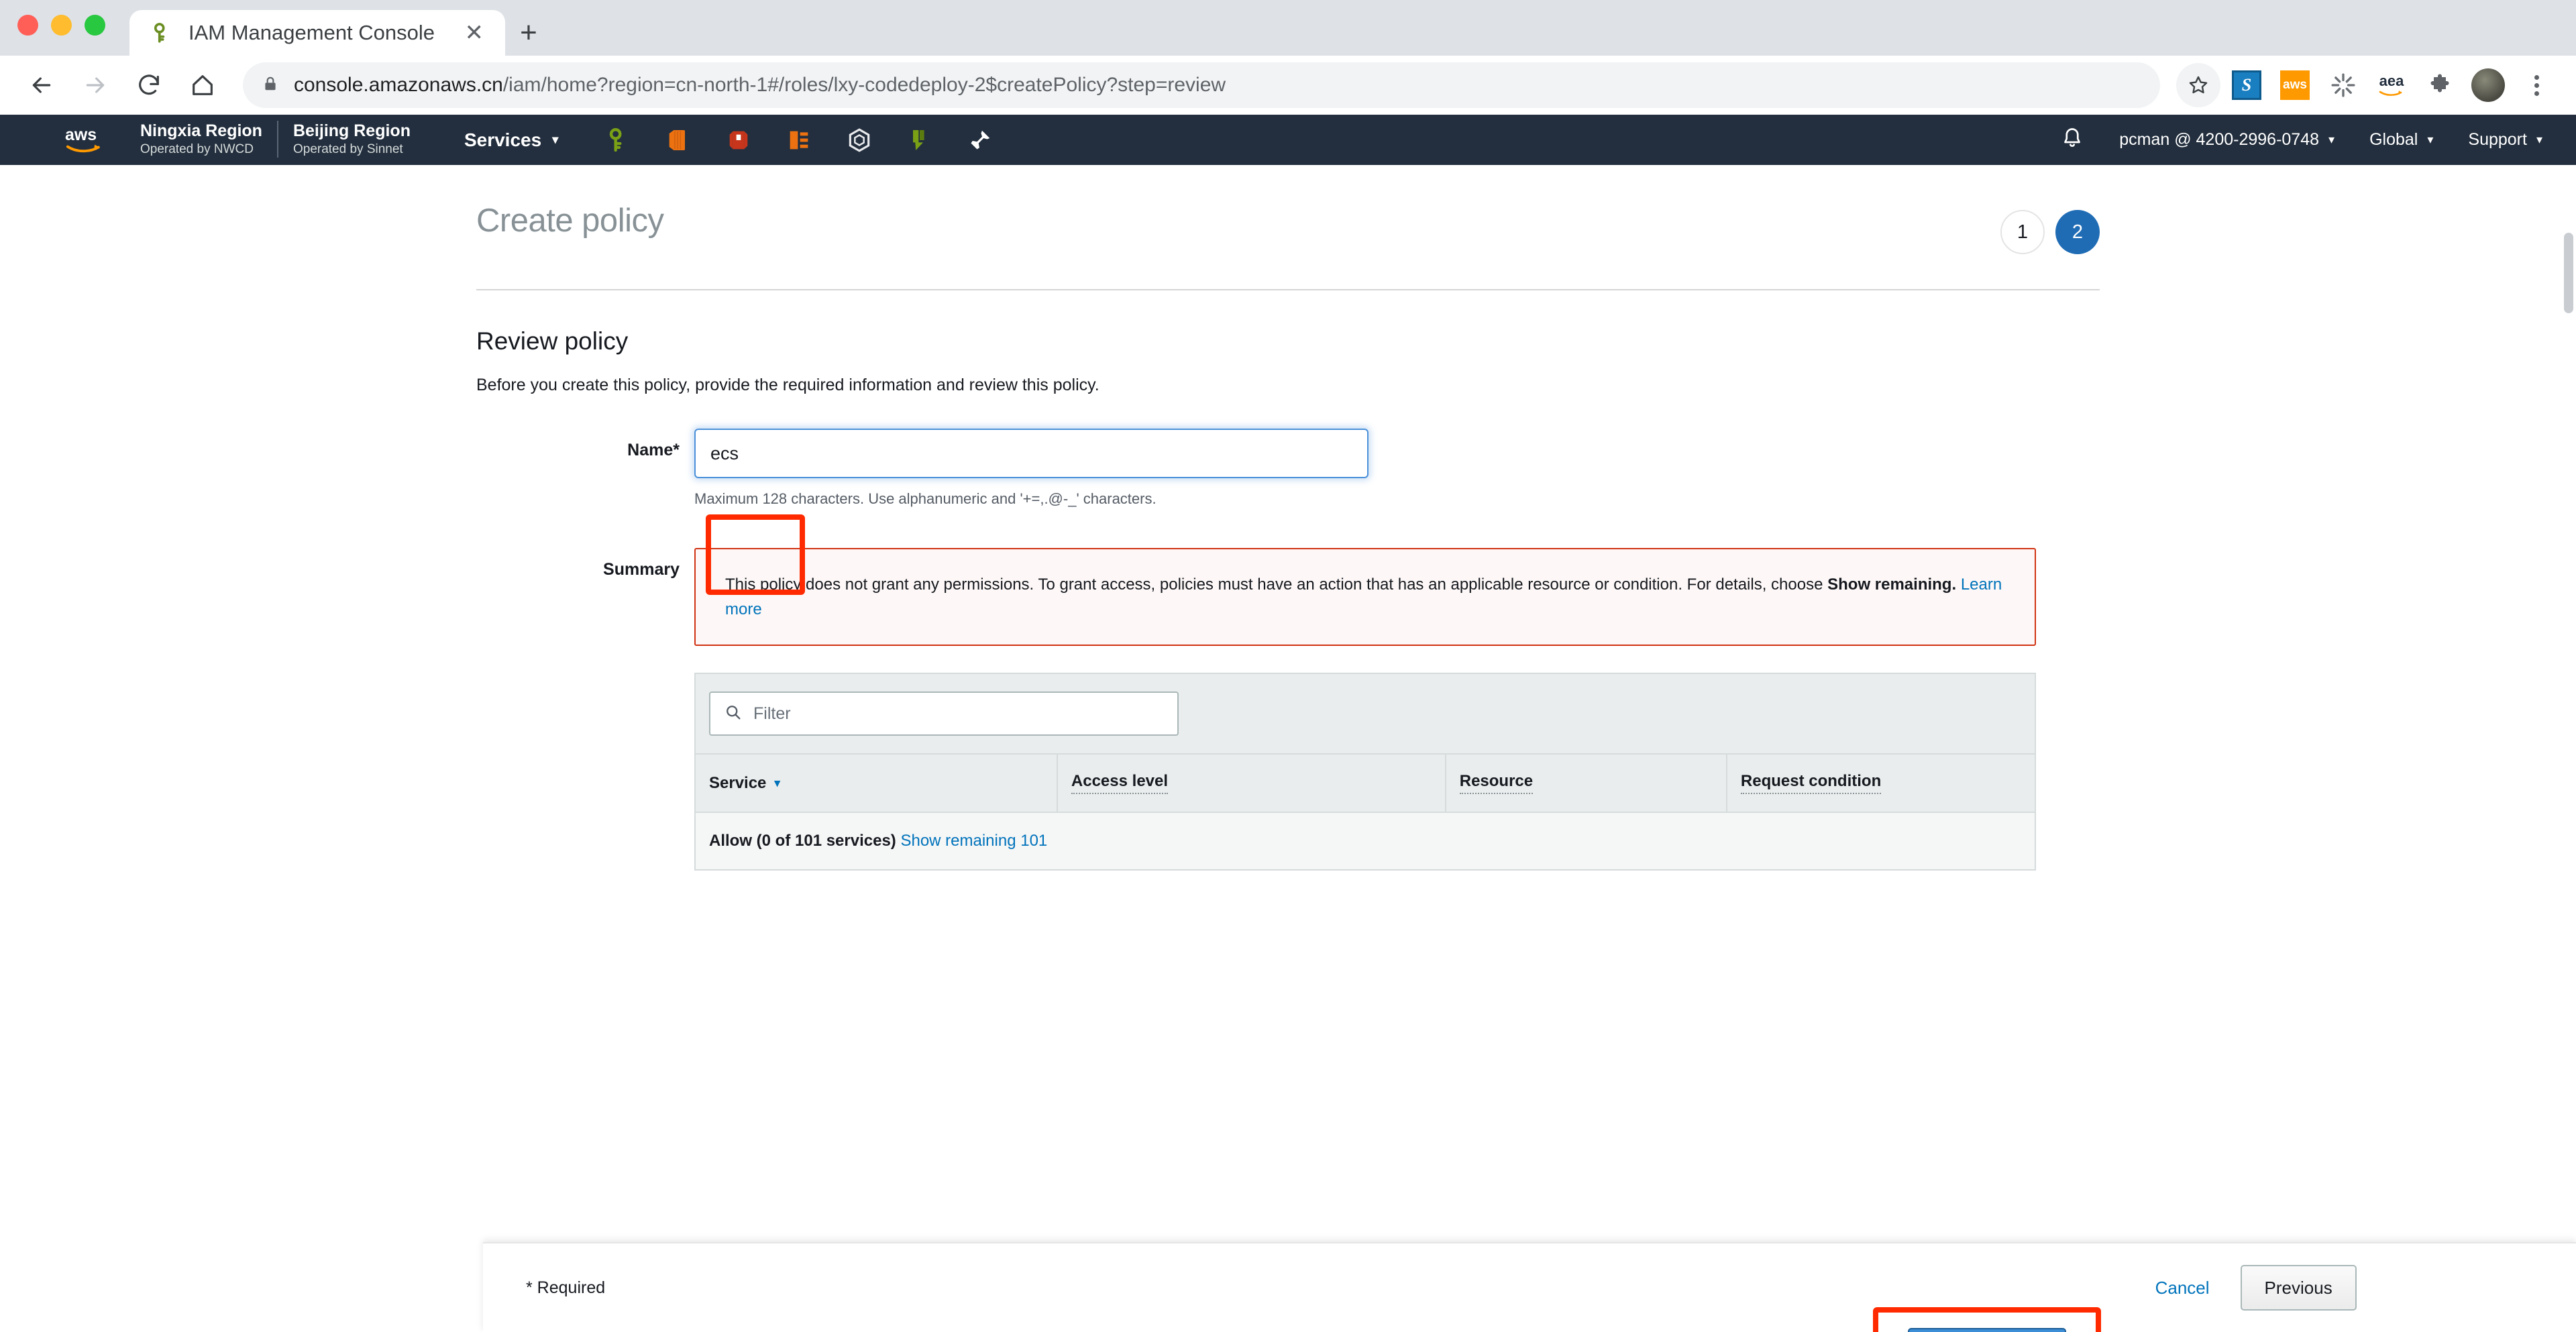 The width and height of the screenshot is (2576, 1332). Describe the element at coordinates (973, 841) in the screenshot. I see `show-remaining-link: Show remaining 101` at that location.